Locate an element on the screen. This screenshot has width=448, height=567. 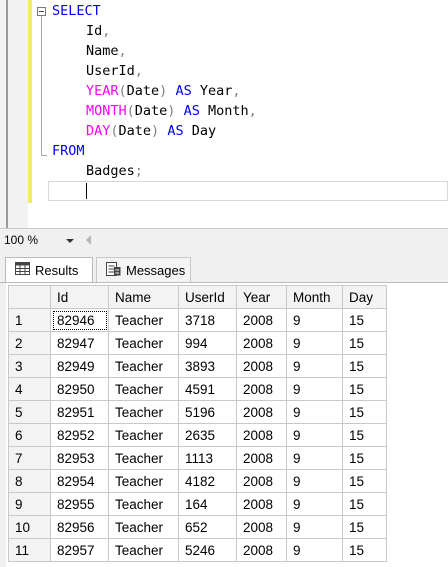
collapse-icon is located at coordinates (41, 11).